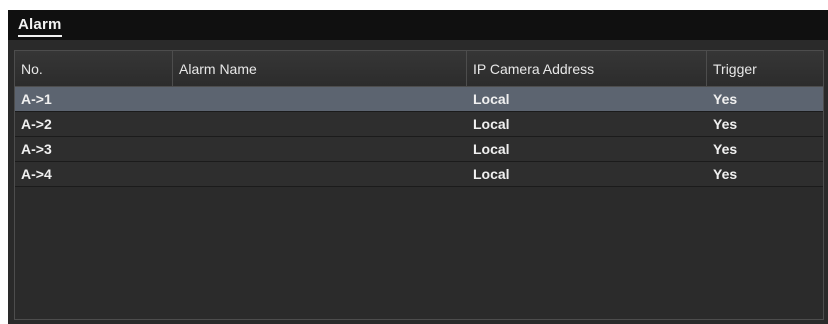  What do you see at coordinates (587, 68) in the screenshot?
I see `column-header-ip-camera-address: IP Camera Address` at bounding box center [587, 68].